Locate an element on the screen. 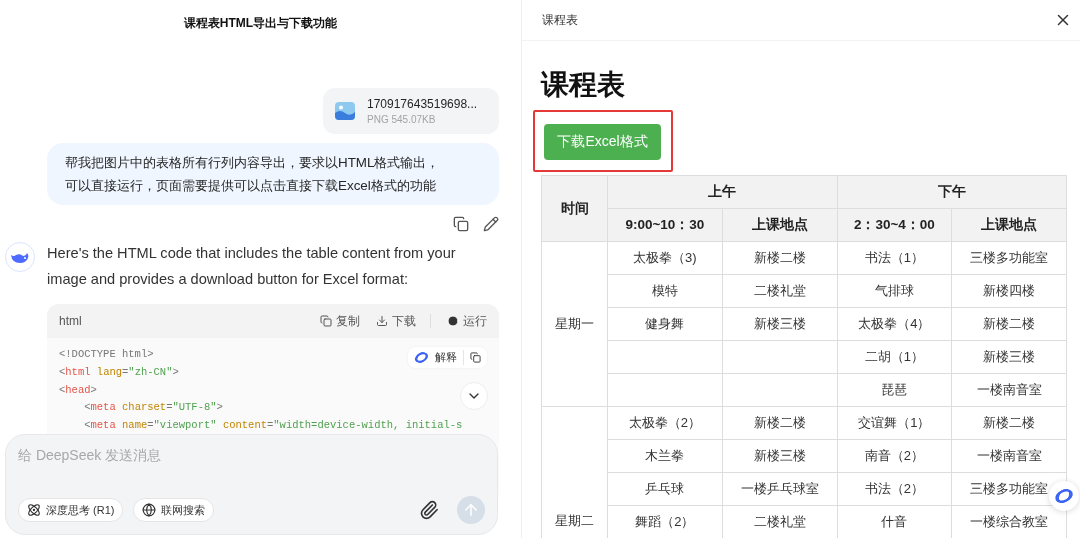  edit-icon is located at coordinates (491, 224).